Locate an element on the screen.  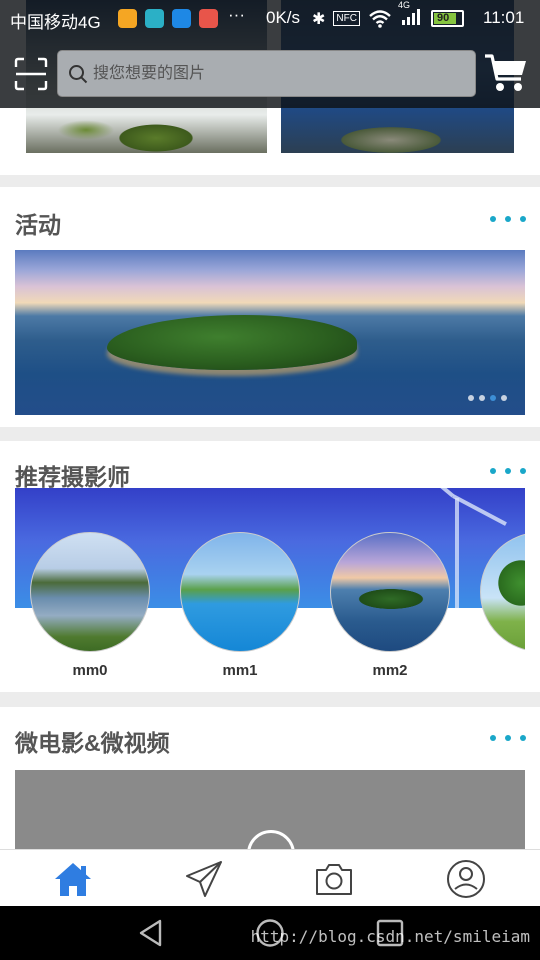
tab-camera is located at coordinates (334, 879).